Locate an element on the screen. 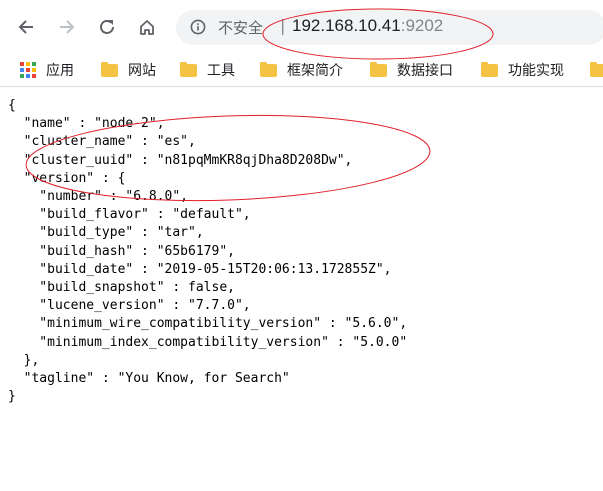  cluster-highlight-ellipse is located at coordinates (228, 158).